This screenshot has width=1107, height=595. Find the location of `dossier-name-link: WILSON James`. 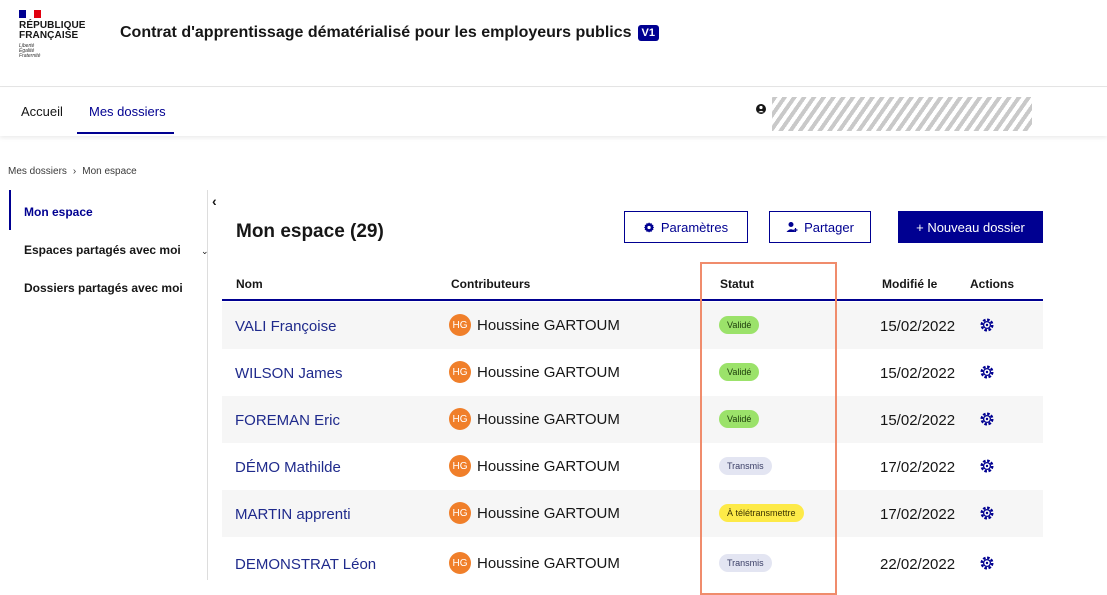

dossier-name-link: WILSON James is located at coordinates (289, 373).